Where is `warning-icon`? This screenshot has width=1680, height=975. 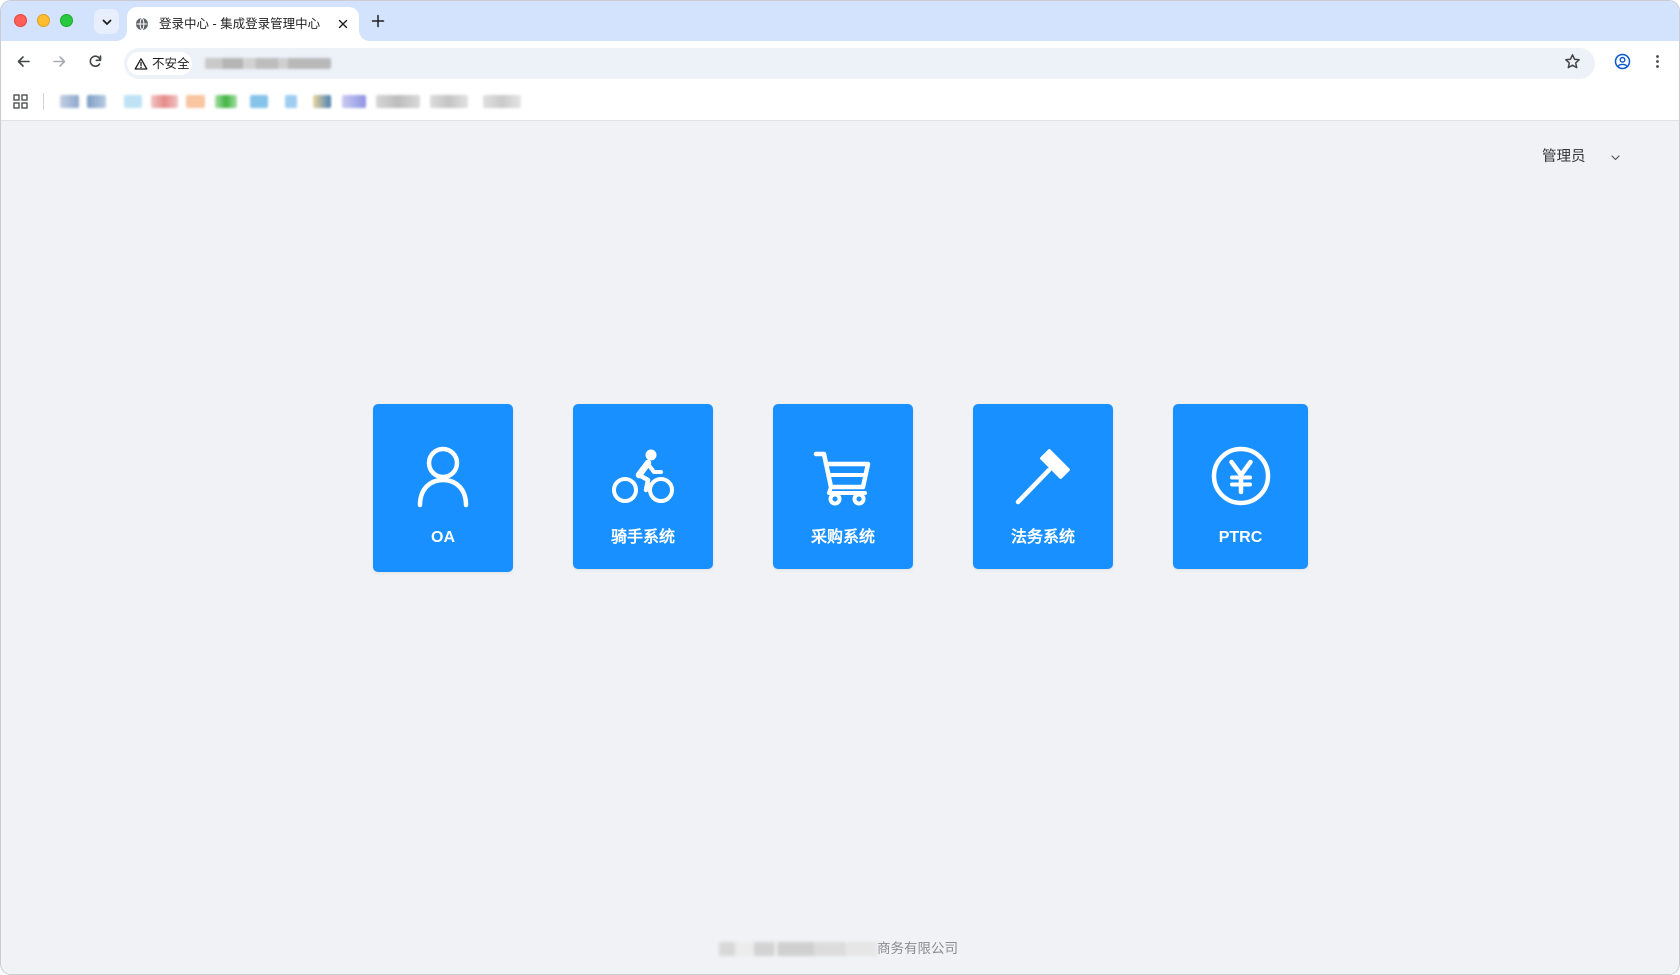
warning-icon is located at coordinates (141, 63).